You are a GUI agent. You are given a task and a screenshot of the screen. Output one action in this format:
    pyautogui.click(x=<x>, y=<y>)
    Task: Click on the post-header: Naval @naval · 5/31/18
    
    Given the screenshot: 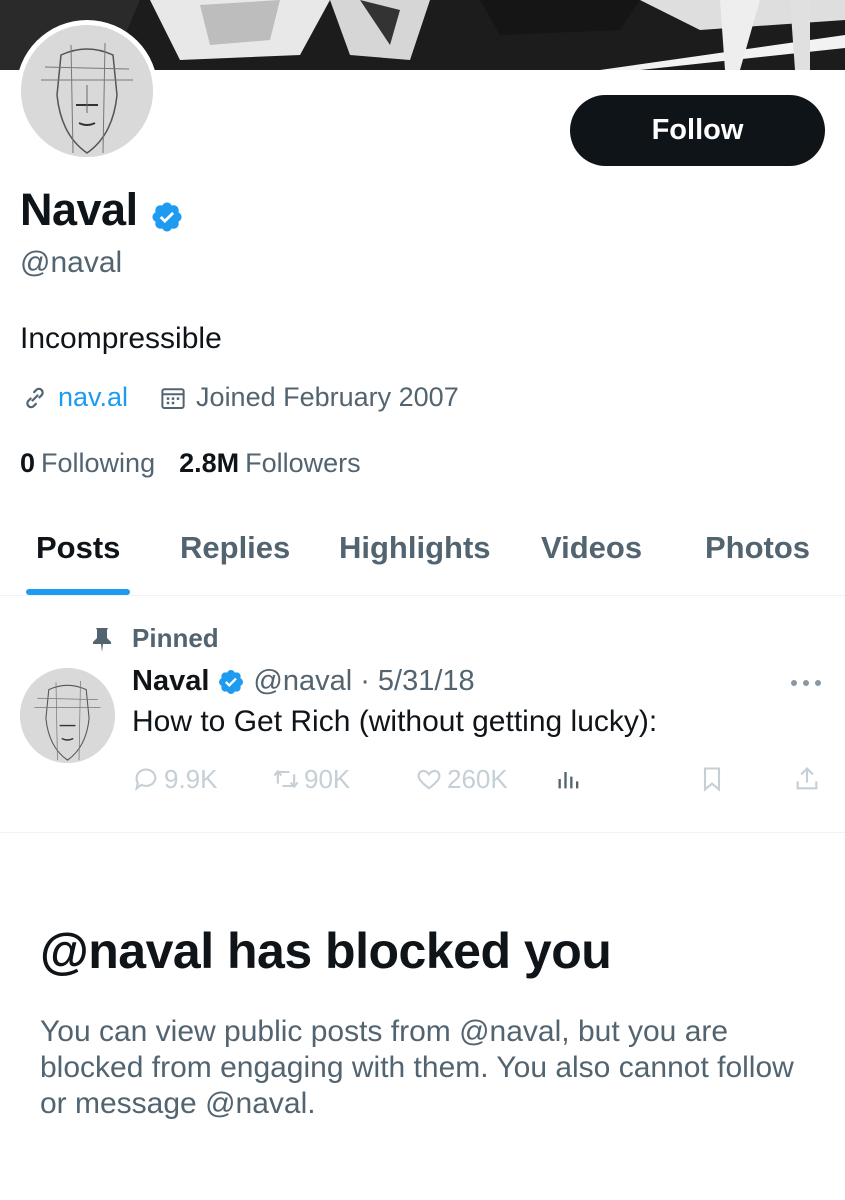 What is the action you would take?
    pyautogui.click(x=303, y=681)
    